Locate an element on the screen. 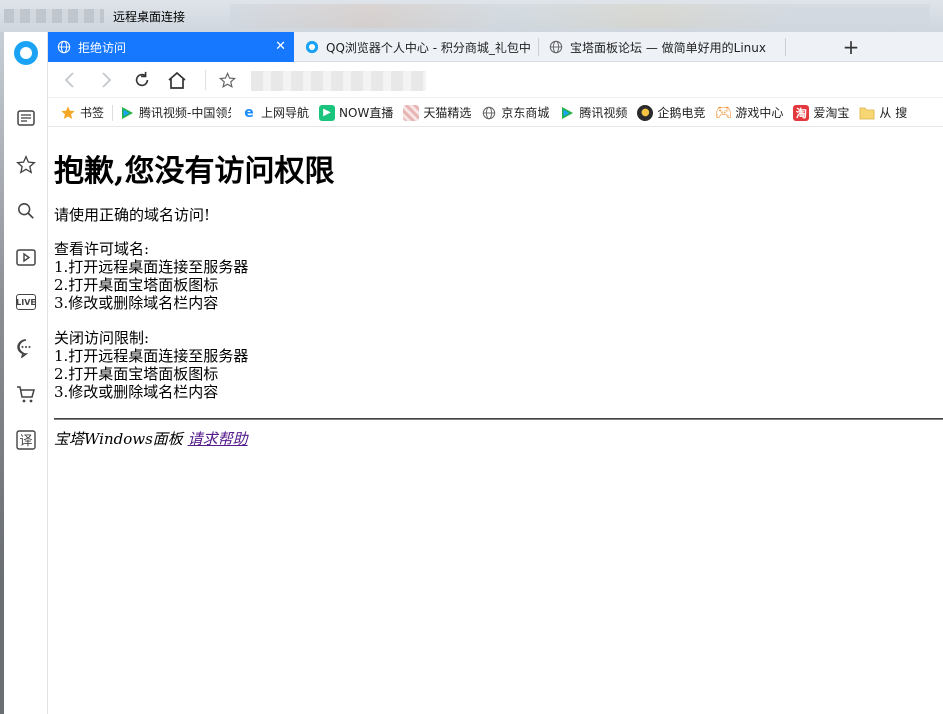 The width and height of the screenshot is (943, 714). desktop-edge is located at coordinates (2, 373).